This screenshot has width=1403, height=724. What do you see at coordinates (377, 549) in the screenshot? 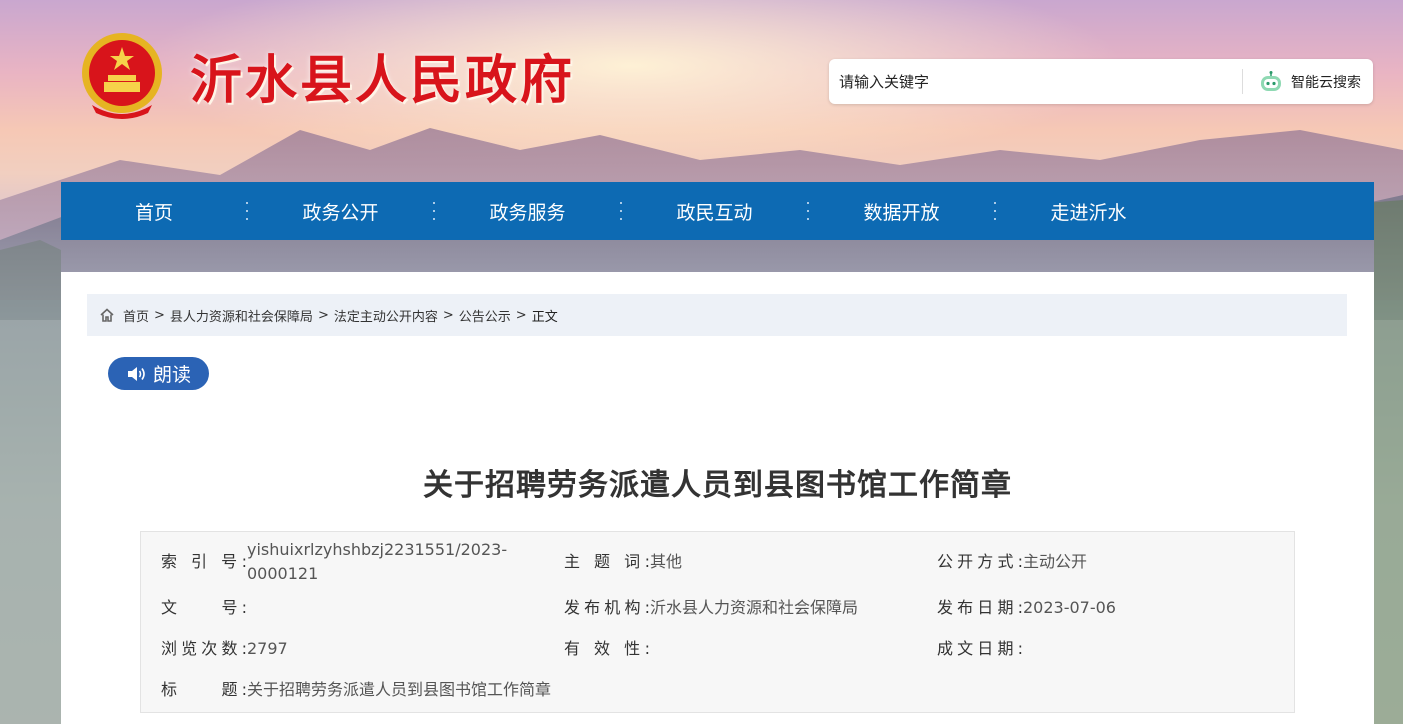
I see `meta-value-line: yishuixrlzyhshbzj2231551/2023-` at bounding box center [377, 549].